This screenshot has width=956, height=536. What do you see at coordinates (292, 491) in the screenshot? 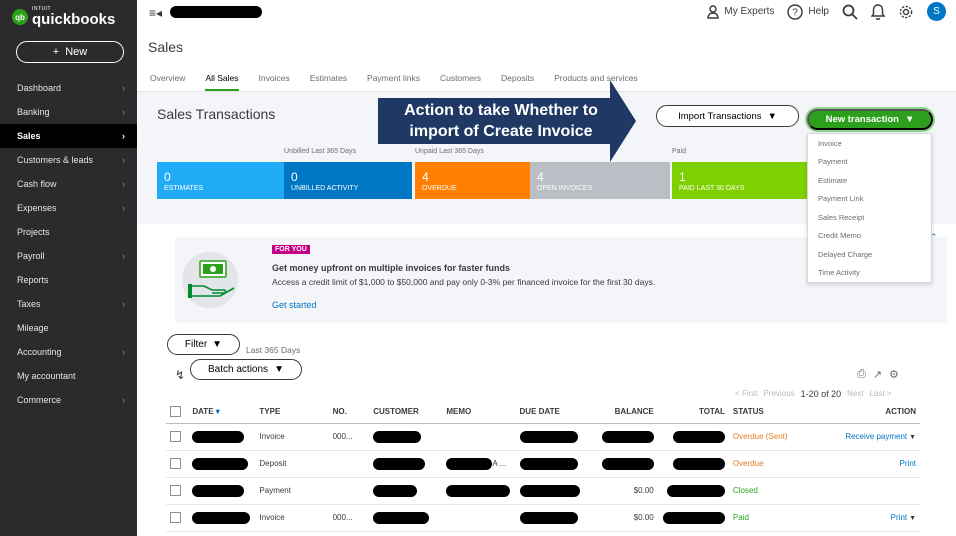
I see `type-cell: Payment` at bounding box center [292, 491].